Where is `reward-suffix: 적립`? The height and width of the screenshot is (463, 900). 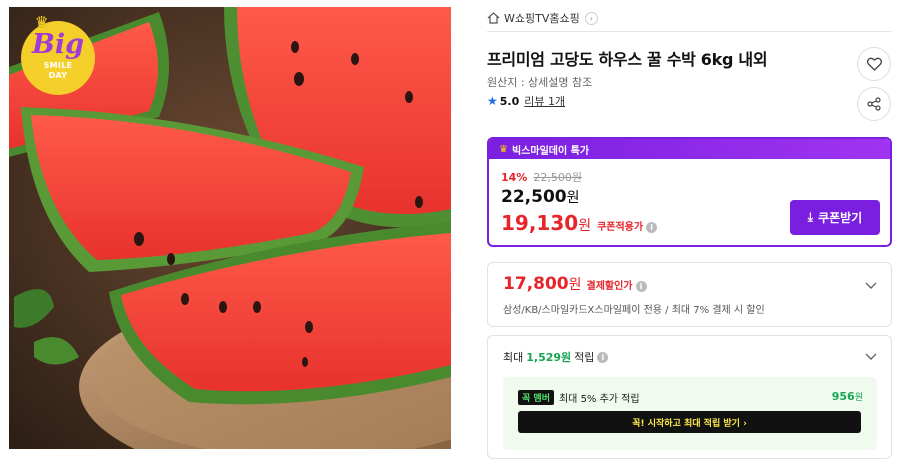
reward-suffix: 적립 is located at coordinates (584, 357).